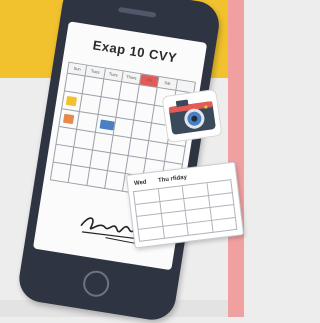 This screenshot has height=323, width=320. I want to click on camera-icon, so click(192, 116).